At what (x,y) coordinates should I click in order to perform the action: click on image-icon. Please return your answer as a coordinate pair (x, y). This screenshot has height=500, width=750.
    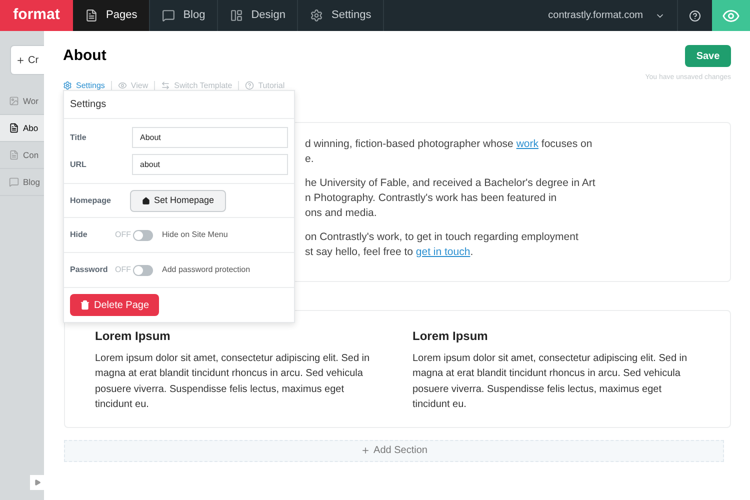
    Looking at the image, I should click on (14, 101).